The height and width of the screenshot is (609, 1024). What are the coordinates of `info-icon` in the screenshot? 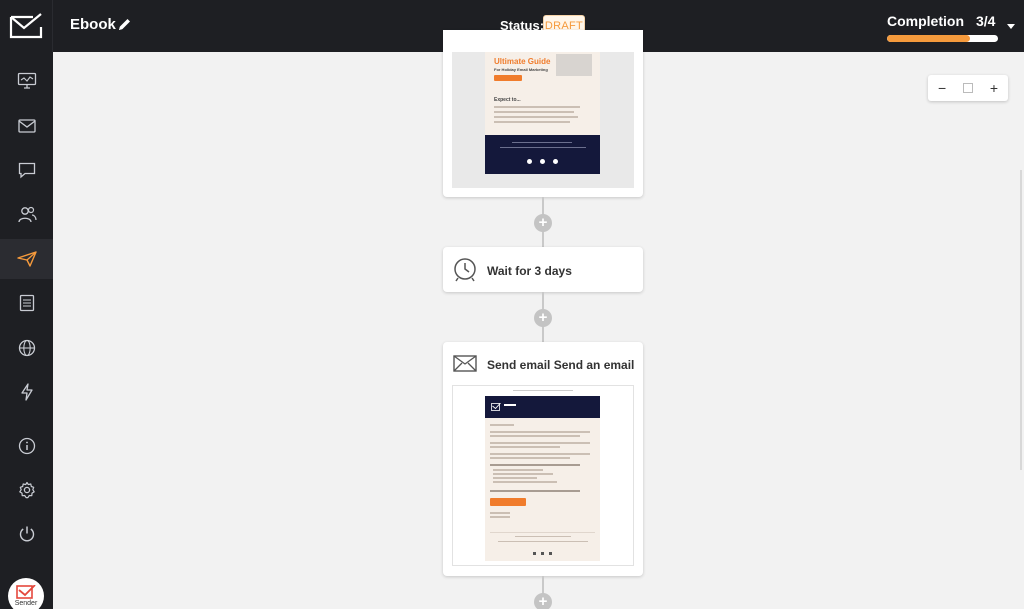 It's located at (26, 446).